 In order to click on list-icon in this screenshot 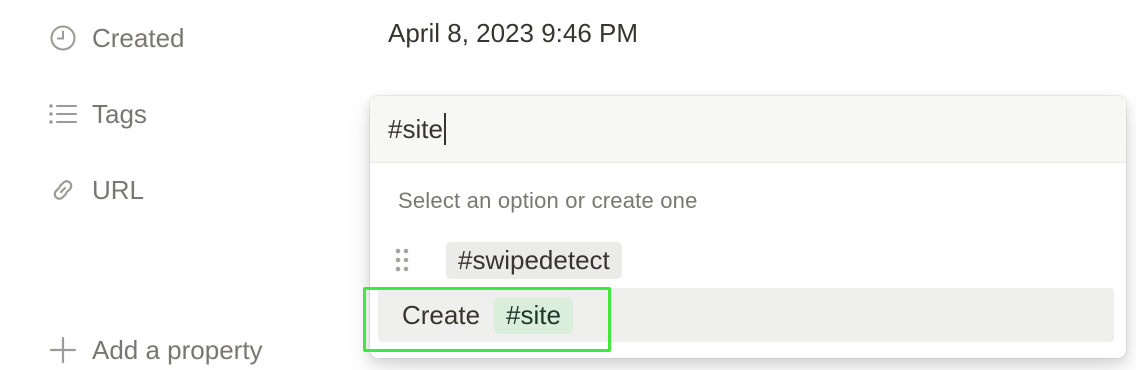, I will do `click(63, 114)`.